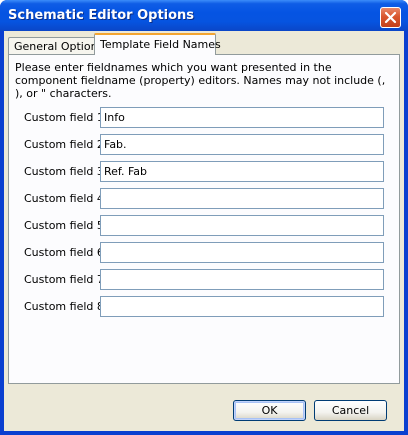 This screenshot has height=435, width=408. I want to click on ok-button: OK, so click(269, 410).